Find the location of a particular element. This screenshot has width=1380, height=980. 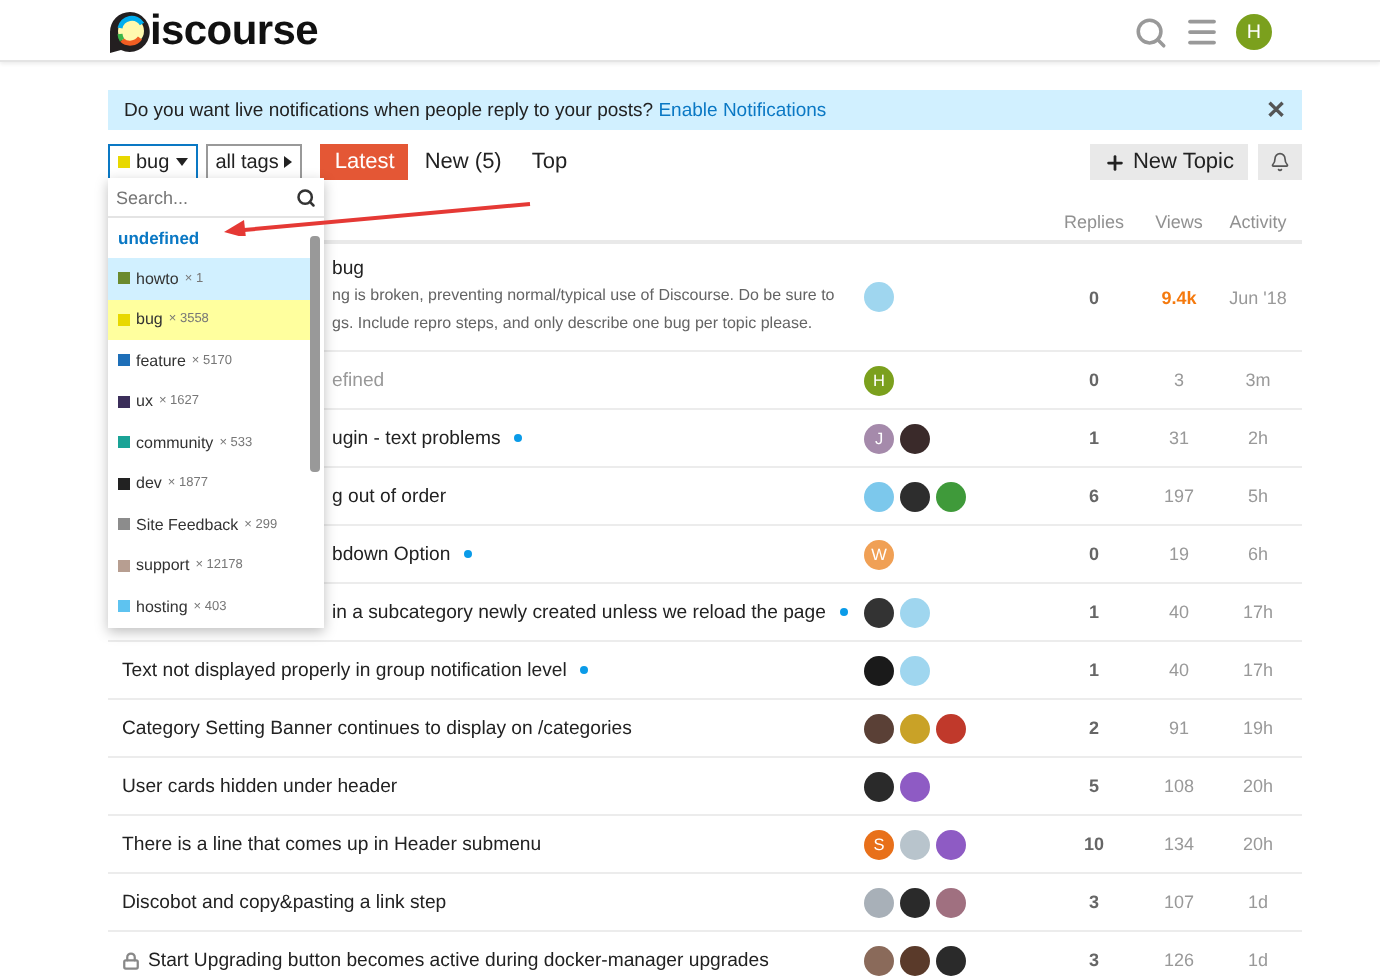

tag-name: support is located at coordinates (163, 565).